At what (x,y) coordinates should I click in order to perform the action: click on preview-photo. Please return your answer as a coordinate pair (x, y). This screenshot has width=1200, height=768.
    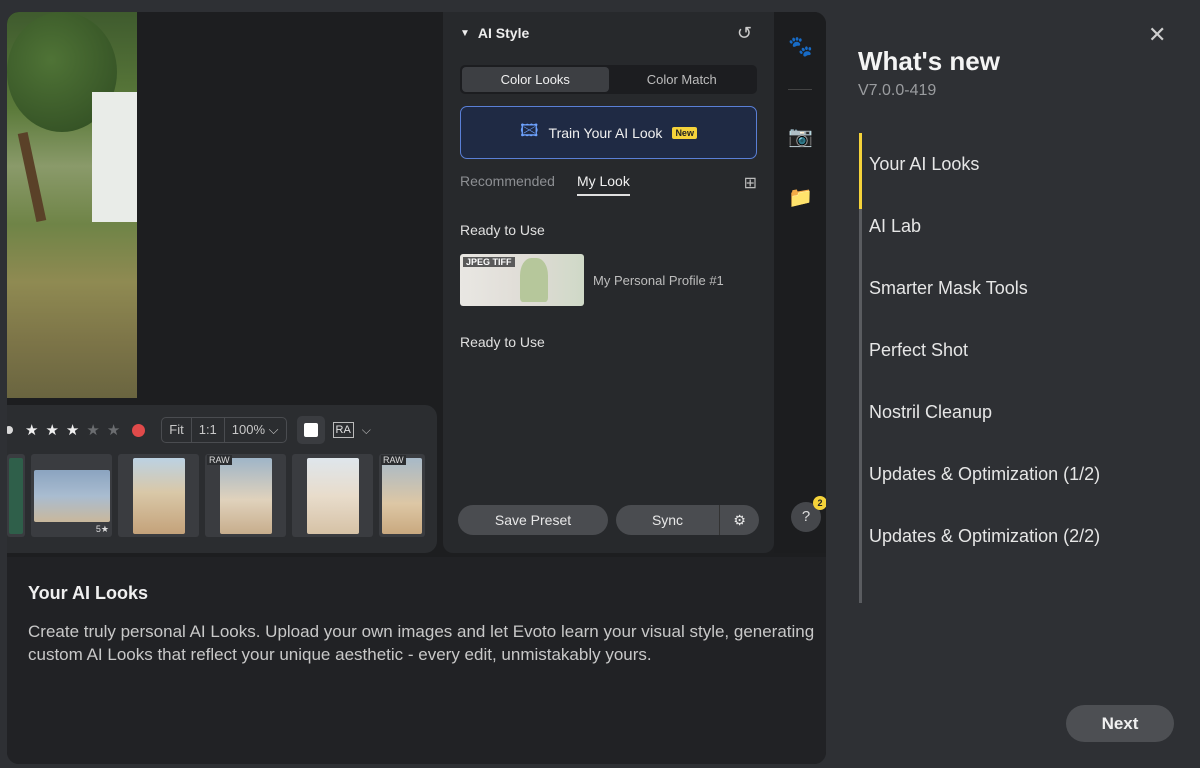
    Looking at the image, I should click on (72, 205).